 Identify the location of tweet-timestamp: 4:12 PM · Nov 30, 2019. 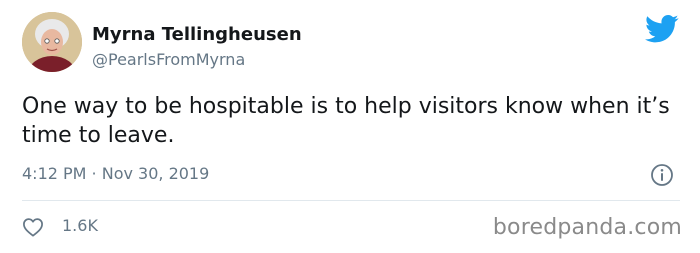
(115, 173).